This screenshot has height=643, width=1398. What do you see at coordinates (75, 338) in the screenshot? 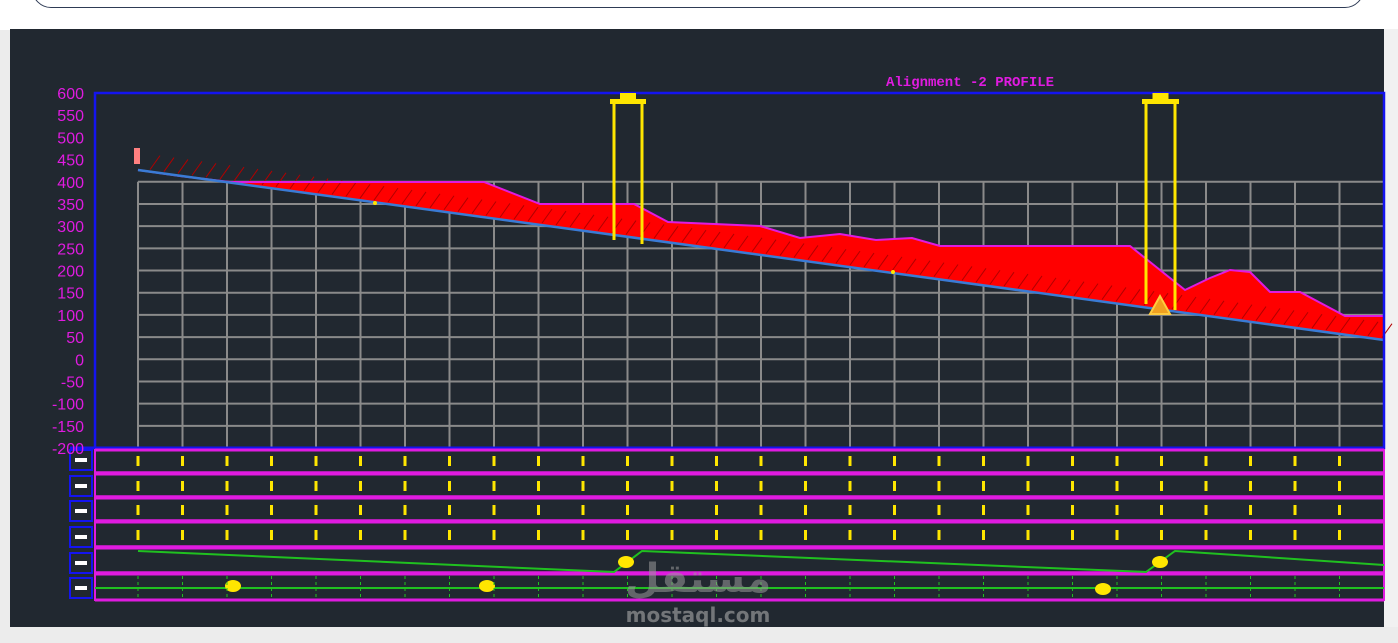
I see `y-tick-label: 50` at bounding box center [75, 338].